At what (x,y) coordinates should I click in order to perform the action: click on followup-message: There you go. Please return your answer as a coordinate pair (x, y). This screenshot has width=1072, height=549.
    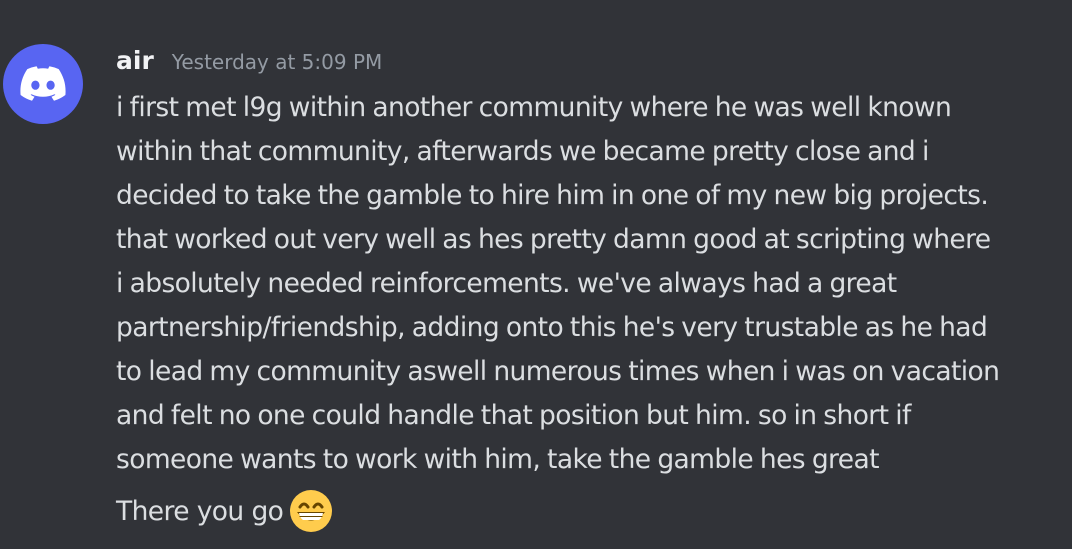
    Looking at the image, I should click on (224, 511).